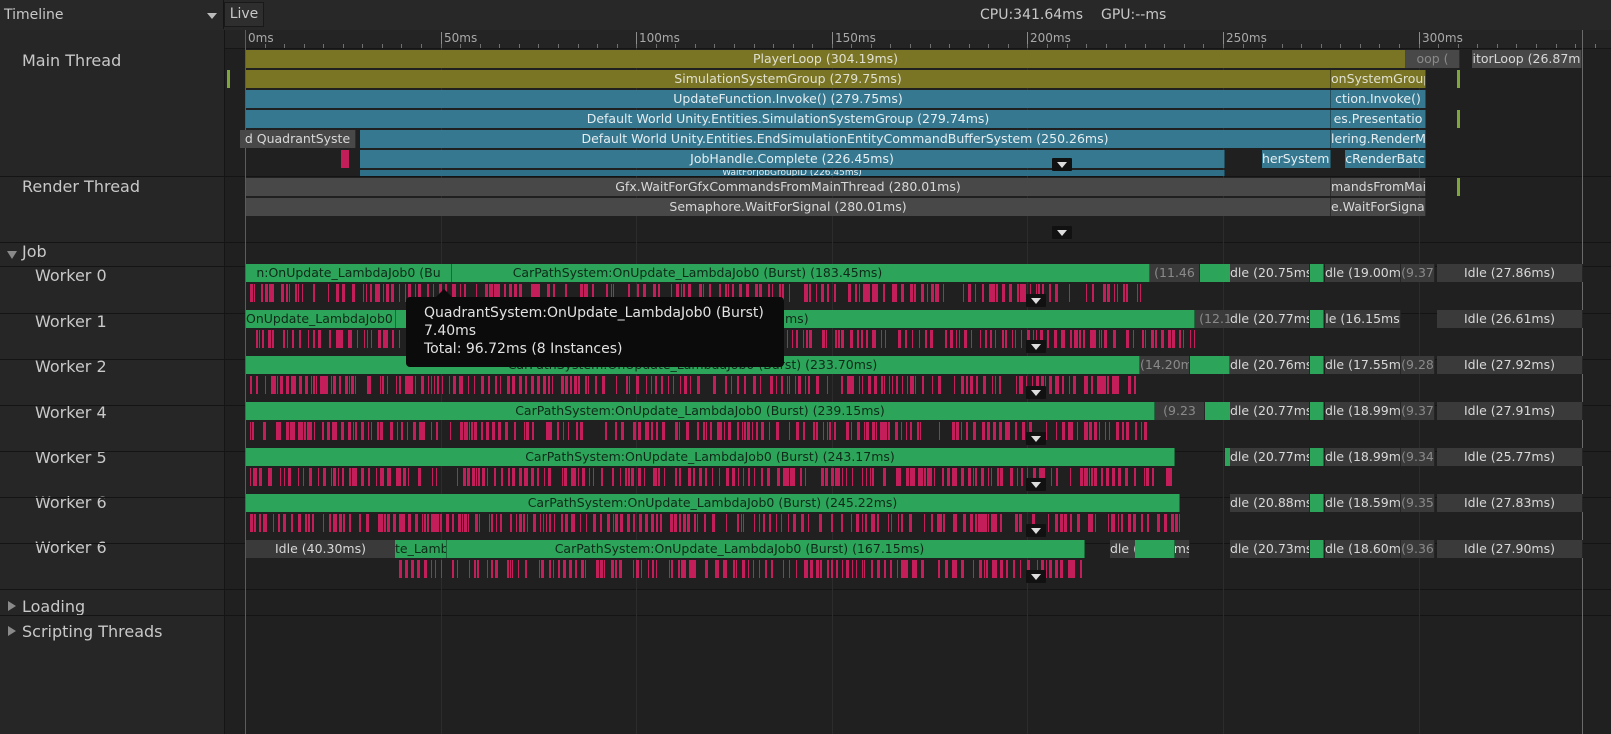 Image resolution: width=1611 pixels, height=734 pixels. What do you see at coordinates (1510, 457) in the screenshot?
I see `idle-bar: Idle (25.77ms)` at bounding box center [1510, 457].